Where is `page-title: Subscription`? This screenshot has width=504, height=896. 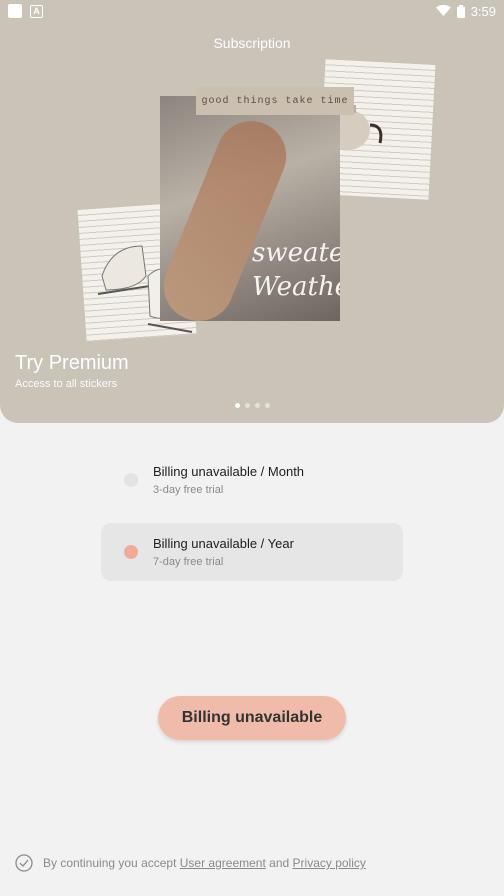 page-title: Subscription is located at coordinates (252, 43).